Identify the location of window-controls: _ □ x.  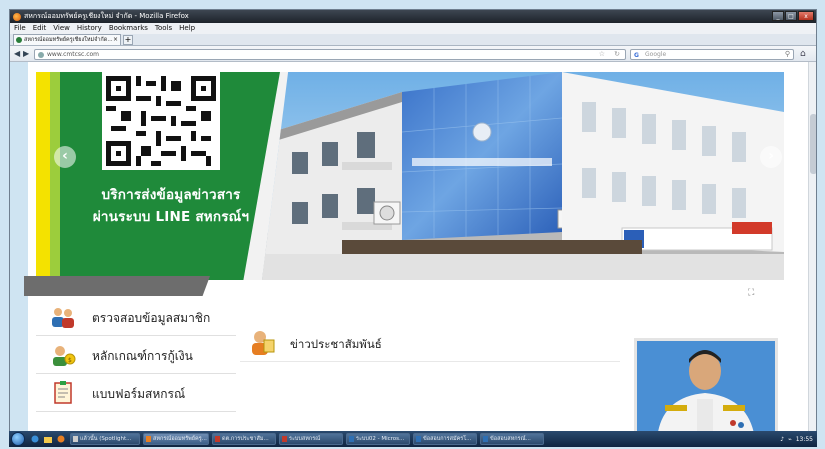
(793, 16).